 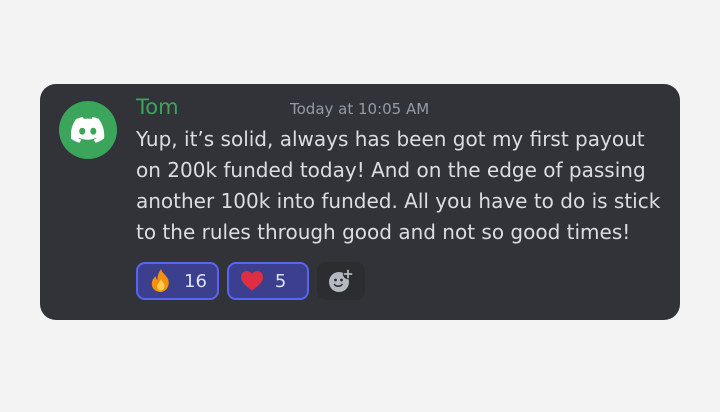 I want to click on avatar, so click(x=88, y=130).